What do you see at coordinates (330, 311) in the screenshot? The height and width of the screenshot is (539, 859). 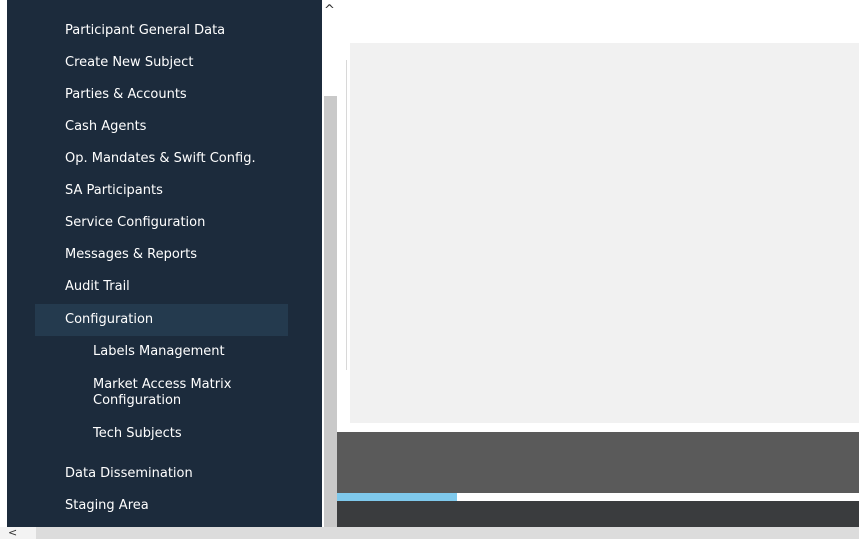 I see `scrollbar-thumb` at bounding box center [330, 311].